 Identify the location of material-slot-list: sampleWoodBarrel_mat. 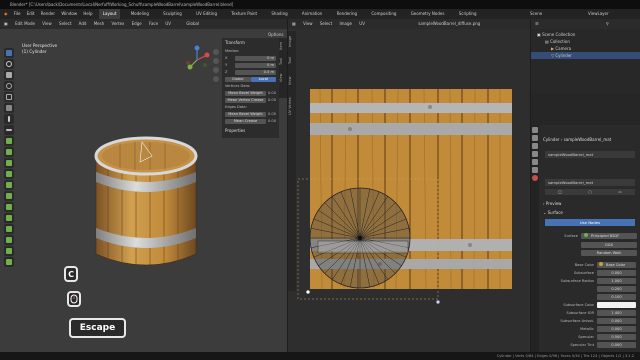
(590, 154).